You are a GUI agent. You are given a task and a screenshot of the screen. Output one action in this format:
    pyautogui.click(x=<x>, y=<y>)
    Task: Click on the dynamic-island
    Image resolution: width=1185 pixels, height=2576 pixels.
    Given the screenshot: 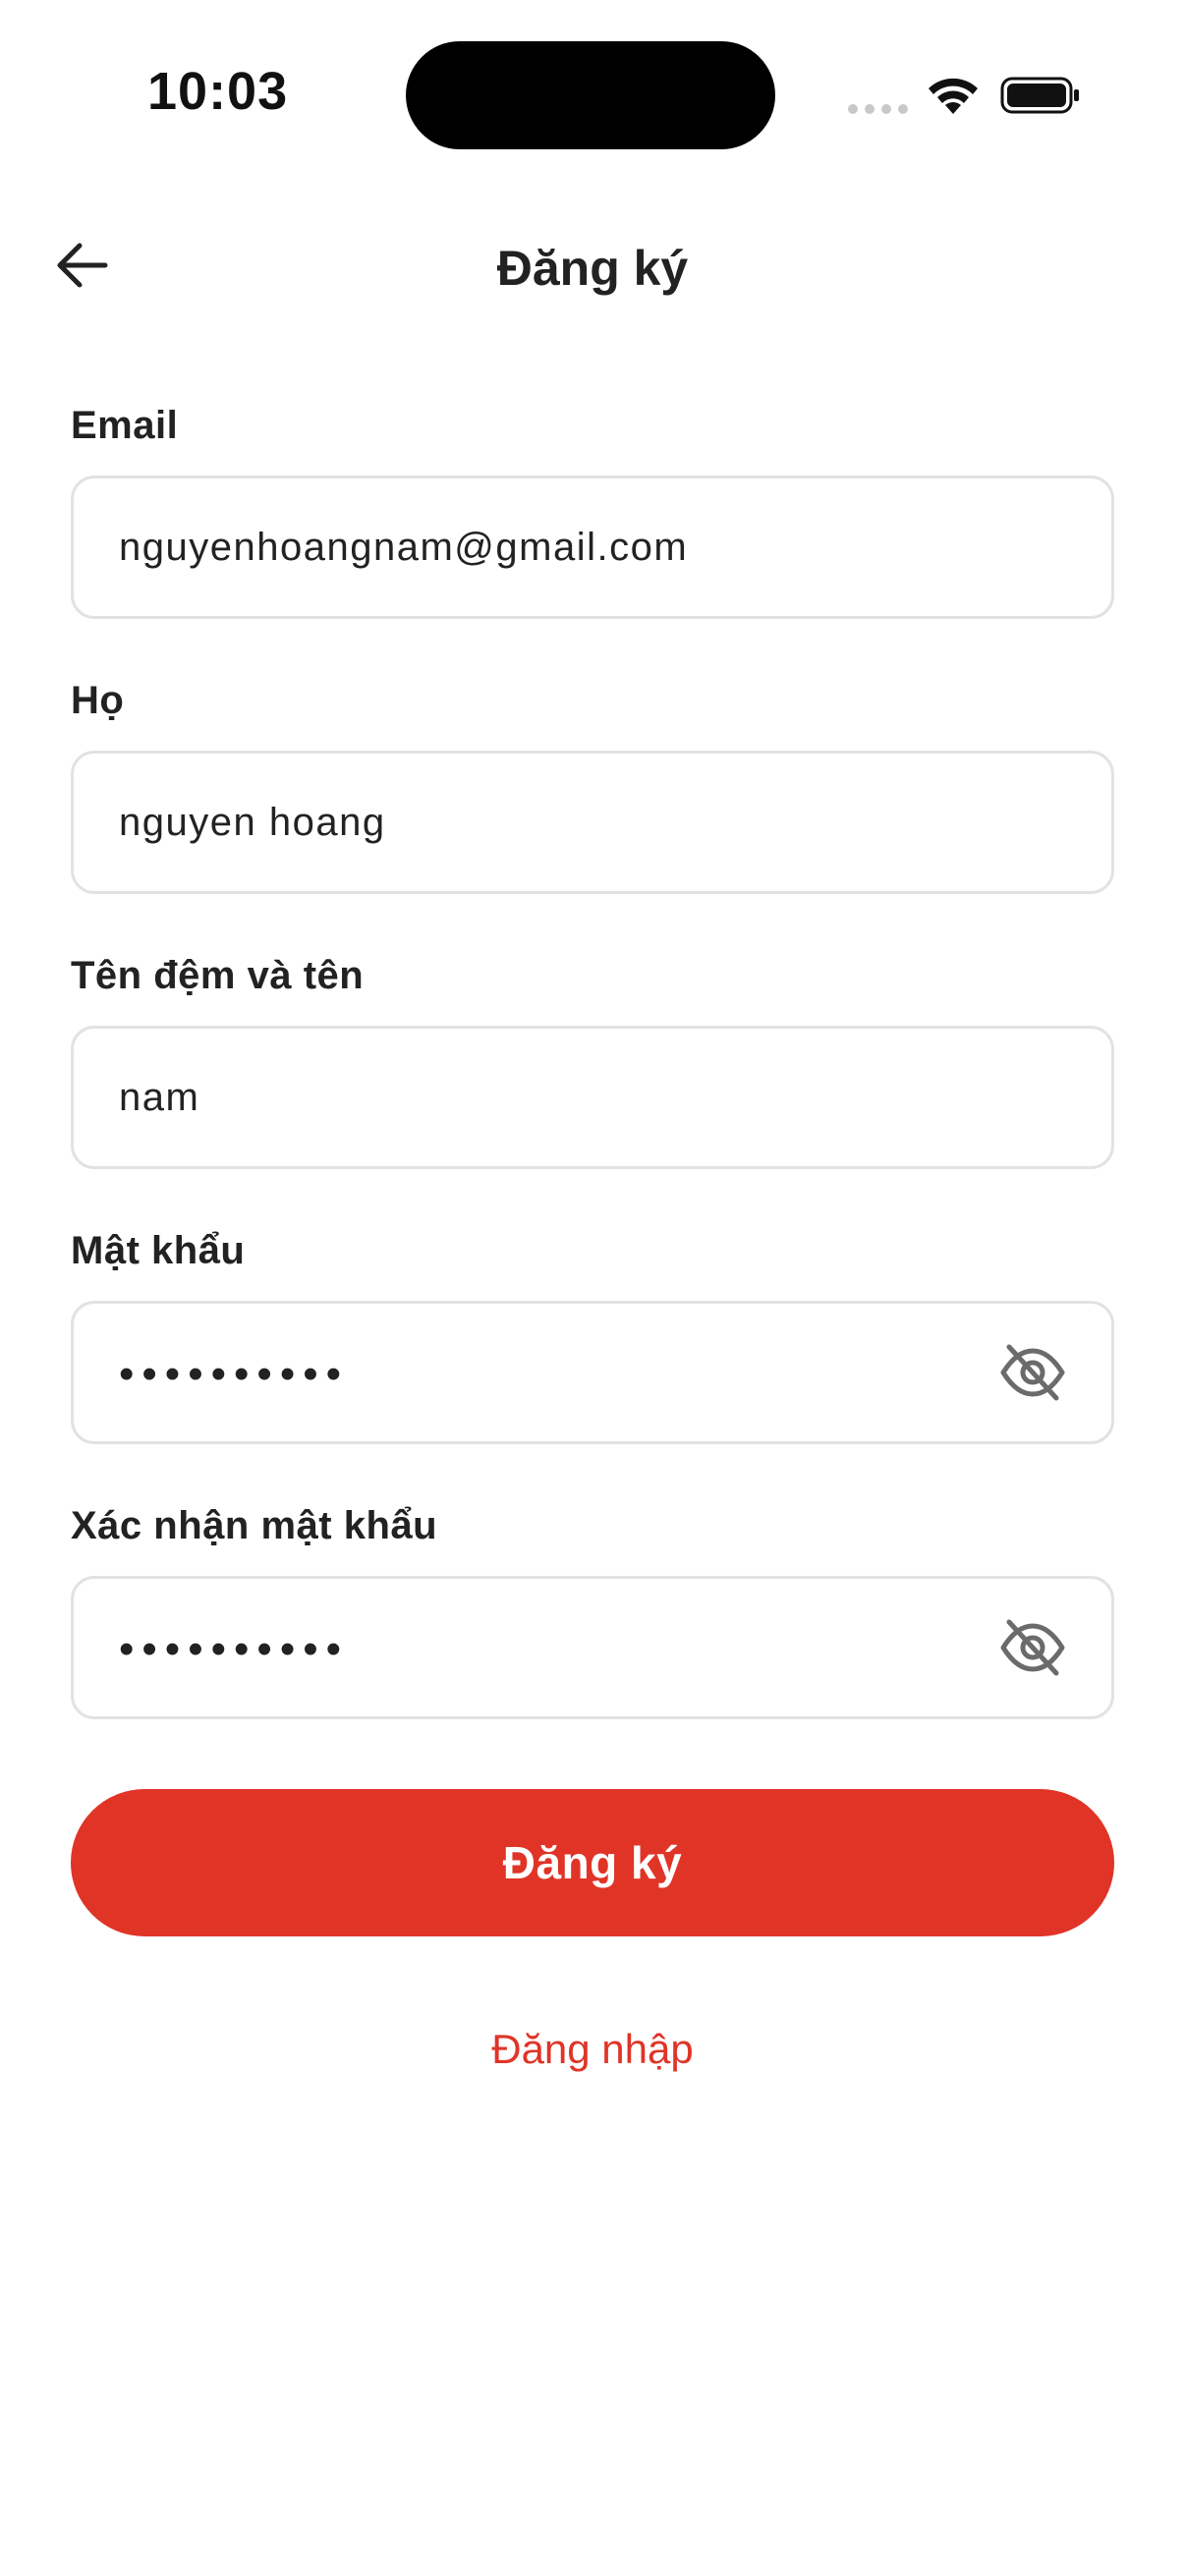 What is the action you would take?
    pyautogui.click(x=591, y=95)
    